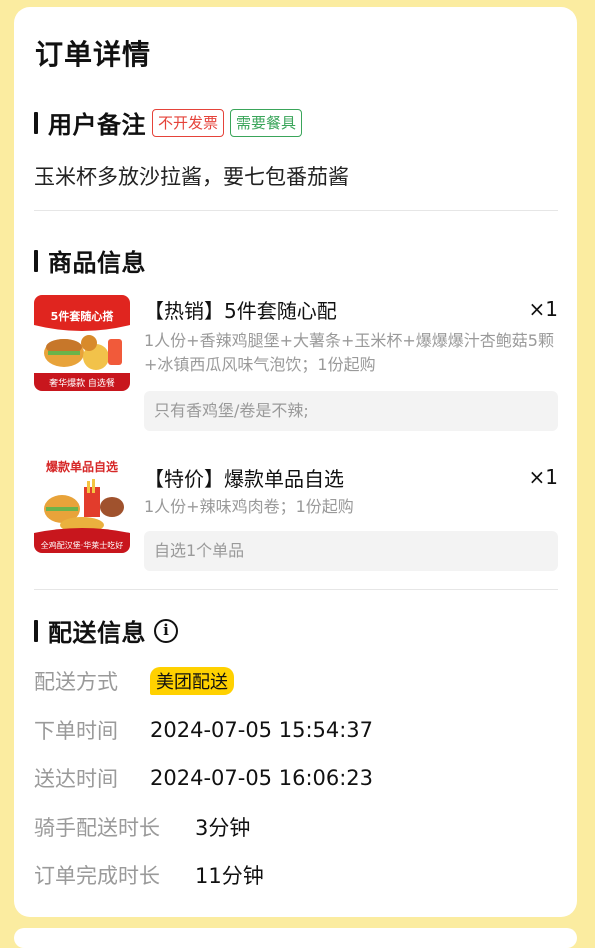 This screenshot has height=948, width=595. I want to click on info-label: 下单时间, so click(76, 731).